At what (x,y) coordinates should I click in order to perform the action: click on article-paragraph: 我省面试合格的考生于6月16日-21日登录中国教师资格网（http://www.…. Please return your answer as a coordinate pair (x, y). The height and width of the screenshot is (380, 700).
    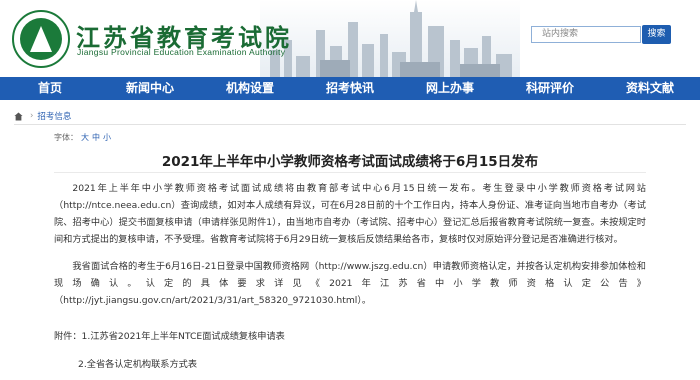
    Looking at the image, I should click on (350, 283).